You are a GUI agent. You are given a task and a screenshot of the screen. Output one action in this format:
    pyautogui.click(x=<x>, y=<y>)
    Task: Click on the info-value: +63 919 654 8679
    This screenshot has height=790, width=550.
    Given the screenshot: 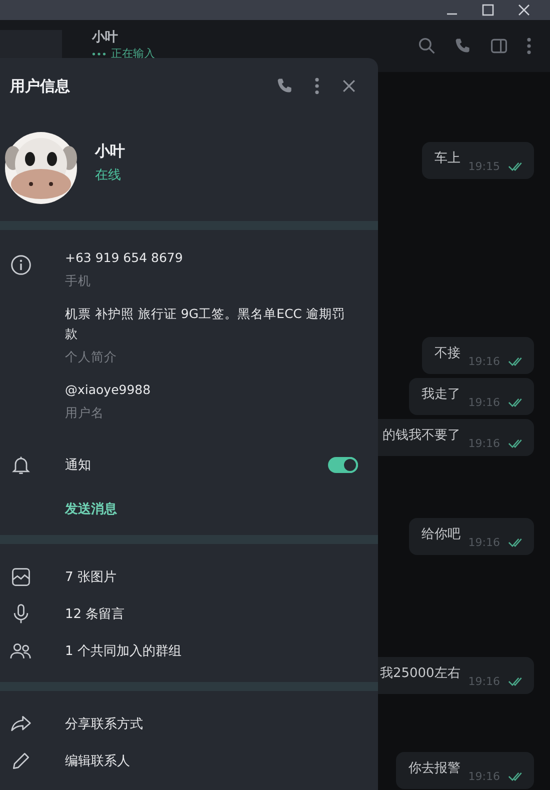 What is the action you would take?
    pyautogui.click(x=124, y=258)
    